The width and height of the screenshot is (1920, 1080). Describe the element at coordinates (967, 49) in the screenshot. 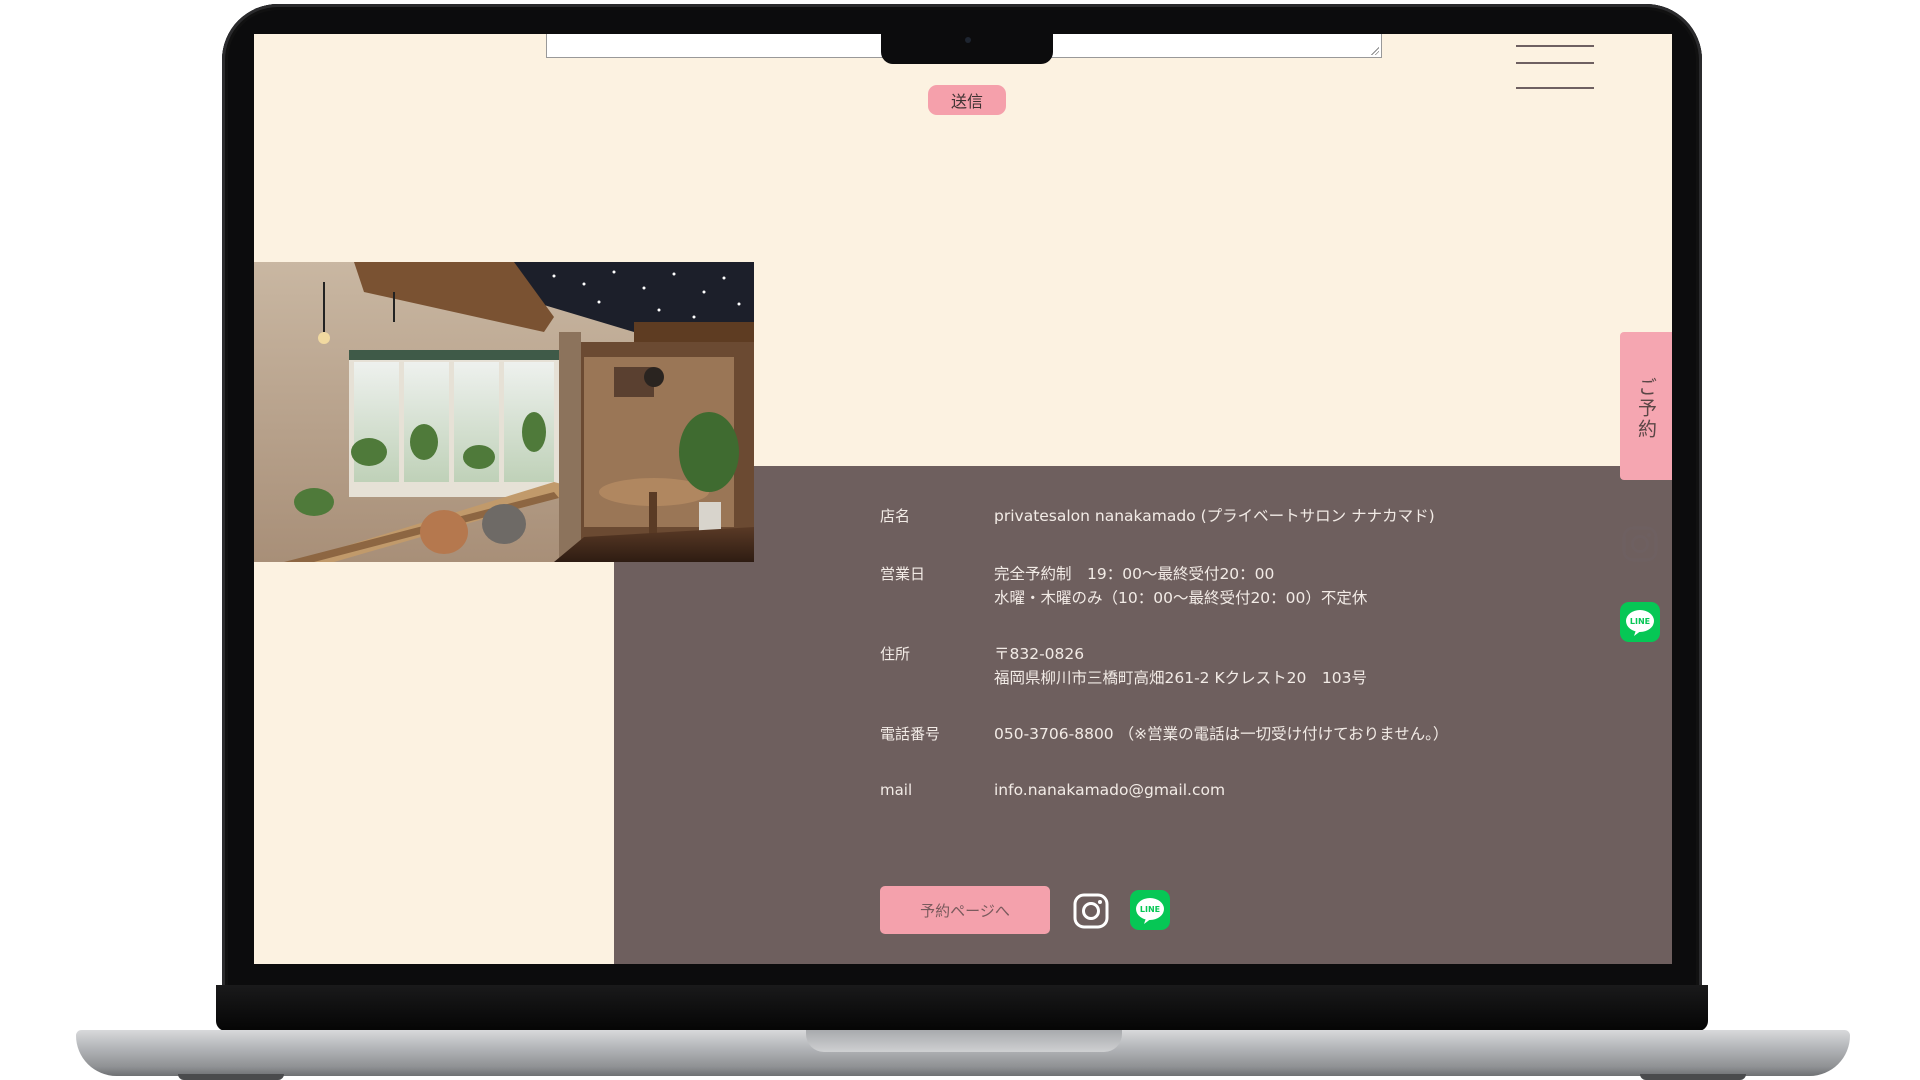

I see `camera-notch` at that location.